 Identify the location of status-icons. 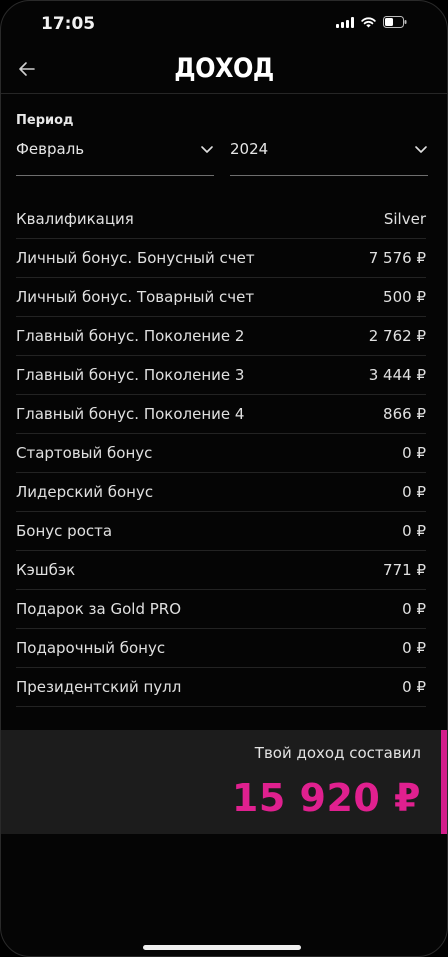
(371, 22).